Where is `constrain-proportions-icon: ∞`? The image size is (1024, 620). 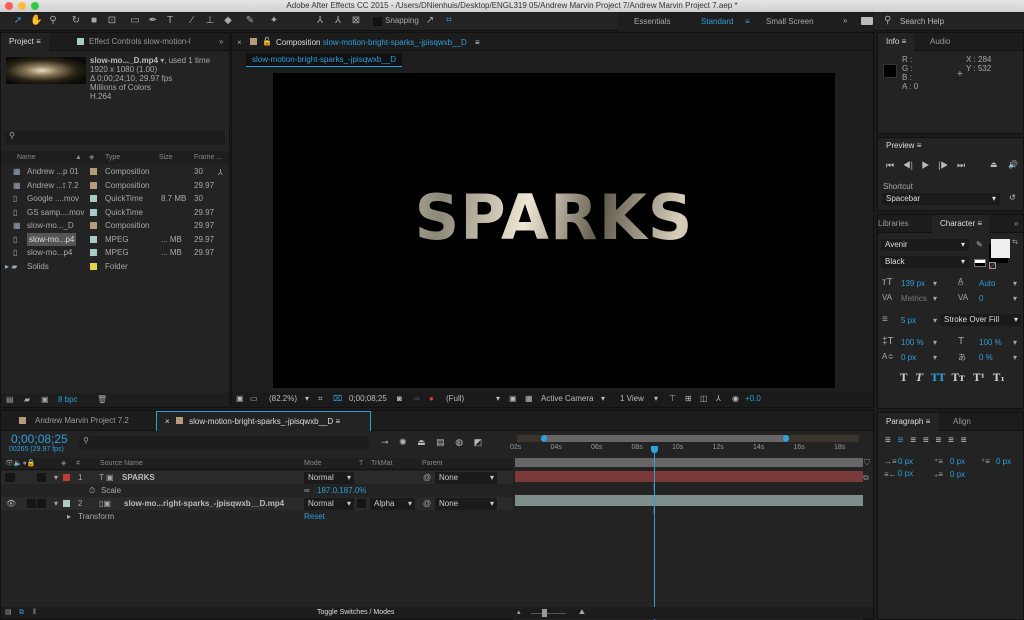 constrain-proportions-icon: ∞ is located at coordinates (307, 490).